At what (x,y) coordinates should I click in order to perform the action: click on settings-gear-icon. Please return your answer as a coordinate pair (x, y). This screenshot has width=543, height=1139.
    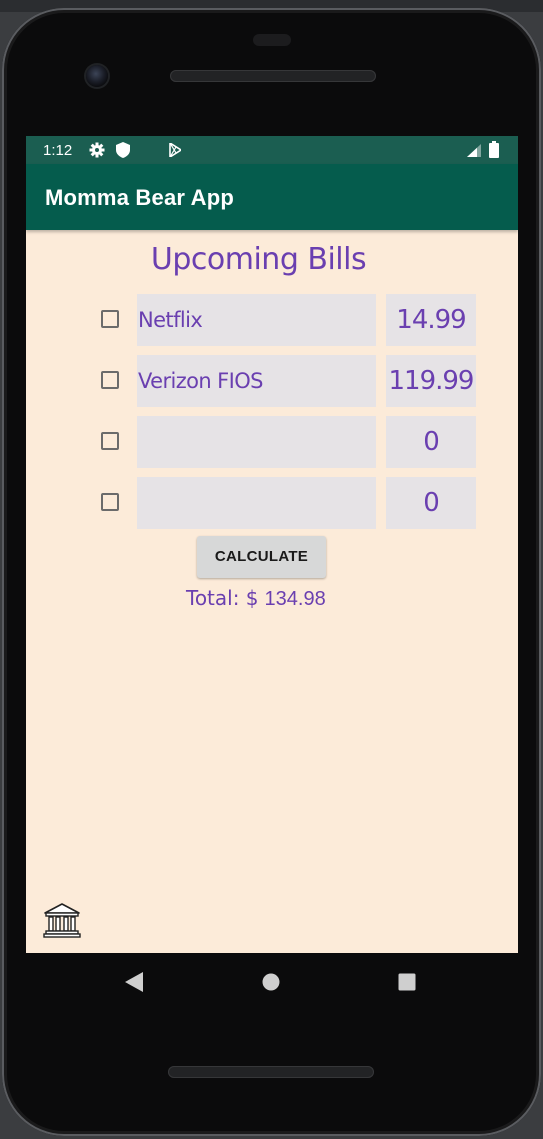
    Looking at the image, I should click on (97, 150).